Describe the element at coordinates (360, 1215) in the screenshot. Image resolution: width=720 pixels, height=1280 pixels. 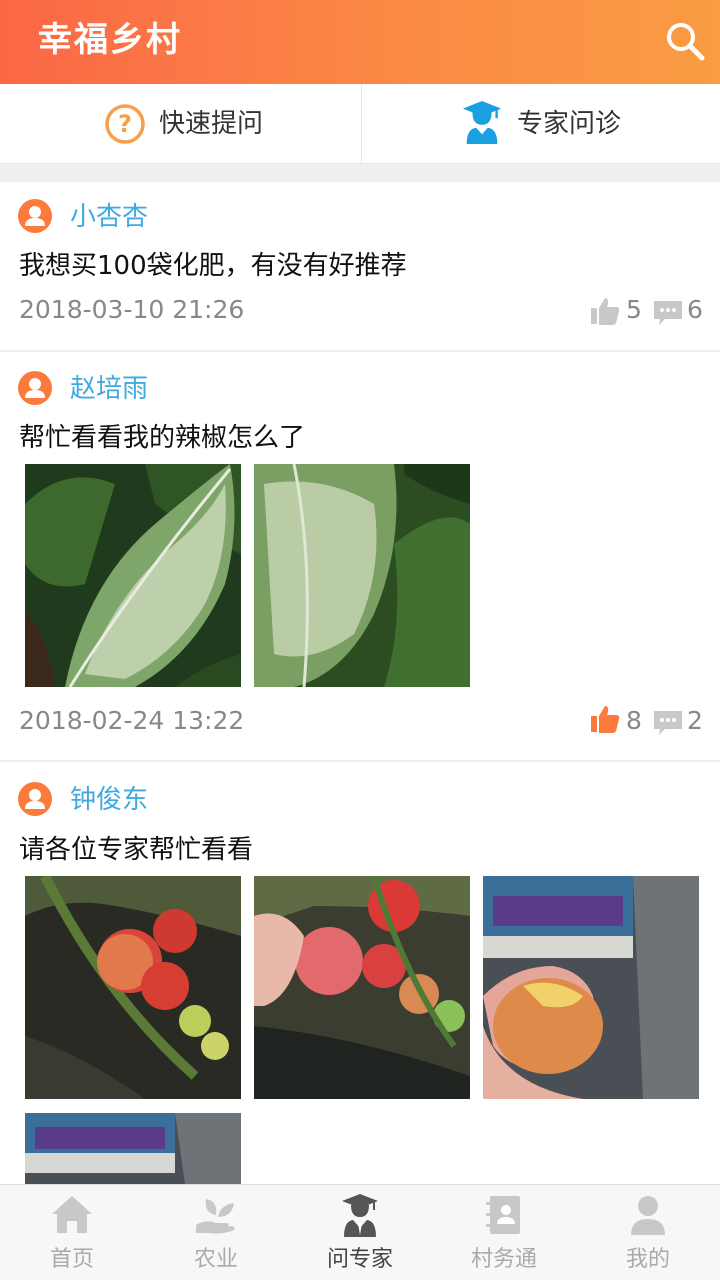
I see `graduate-expert-icon` at that location.